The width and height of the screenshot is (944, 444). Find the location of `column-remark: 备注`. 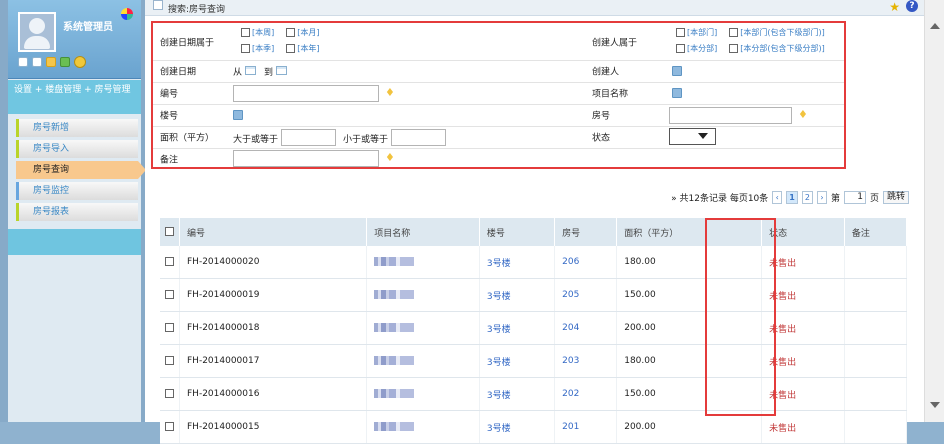

column-remark: 备注 is located at coordinates (876, 232).